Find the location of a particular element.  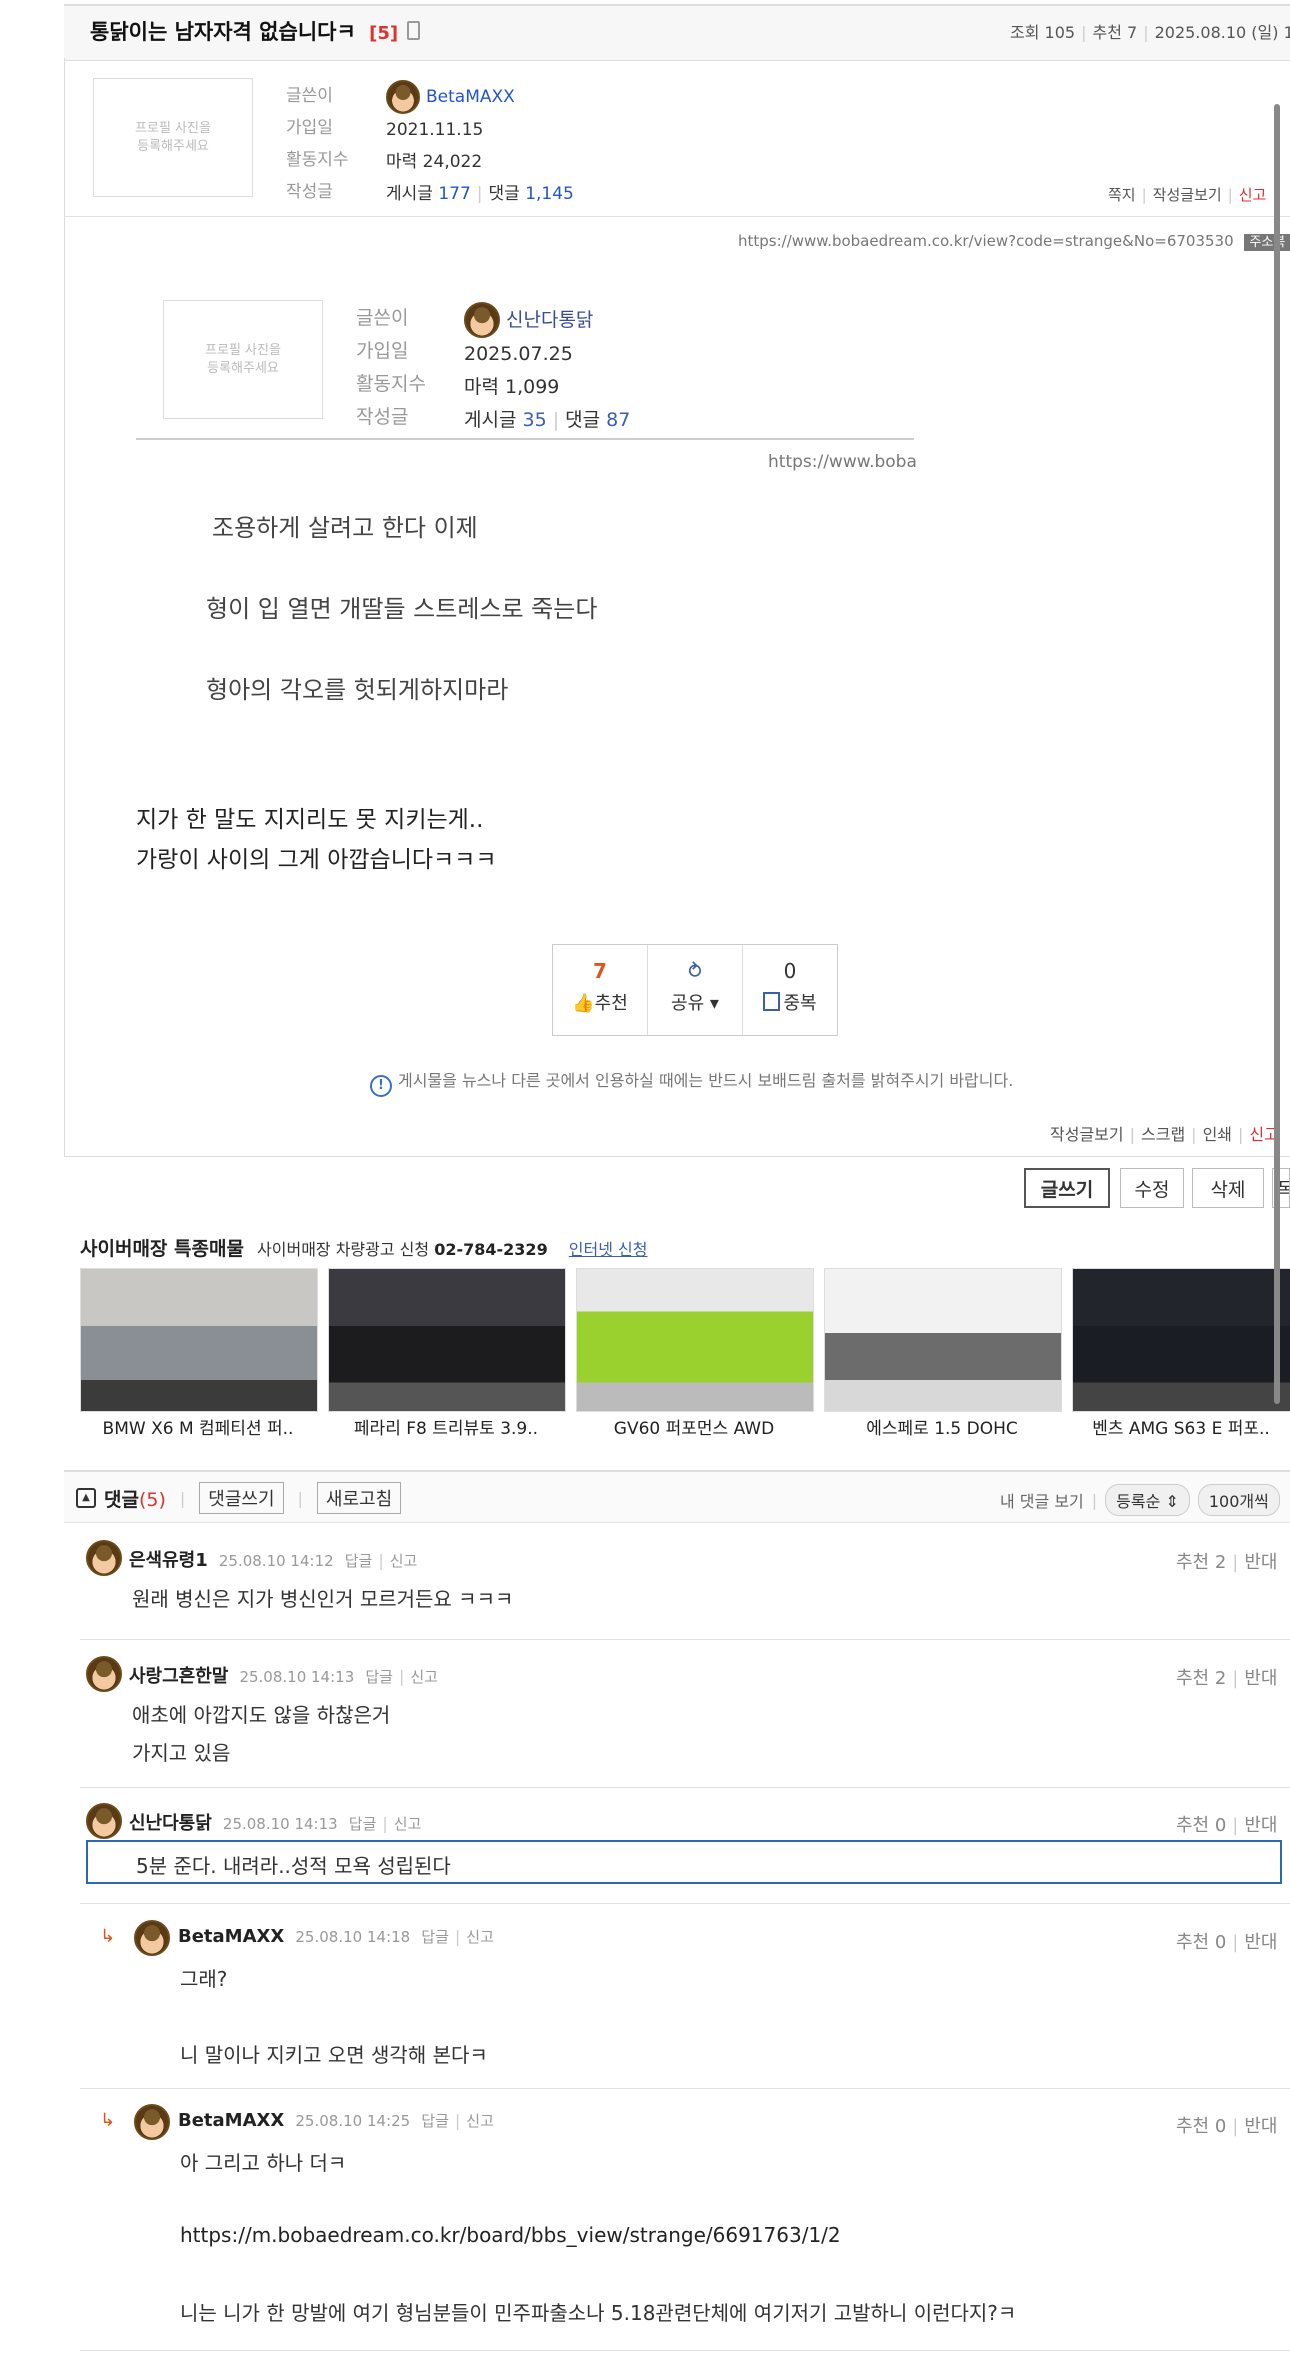

comment-author: 은색유령1 is located at coordinates (168, 1560).